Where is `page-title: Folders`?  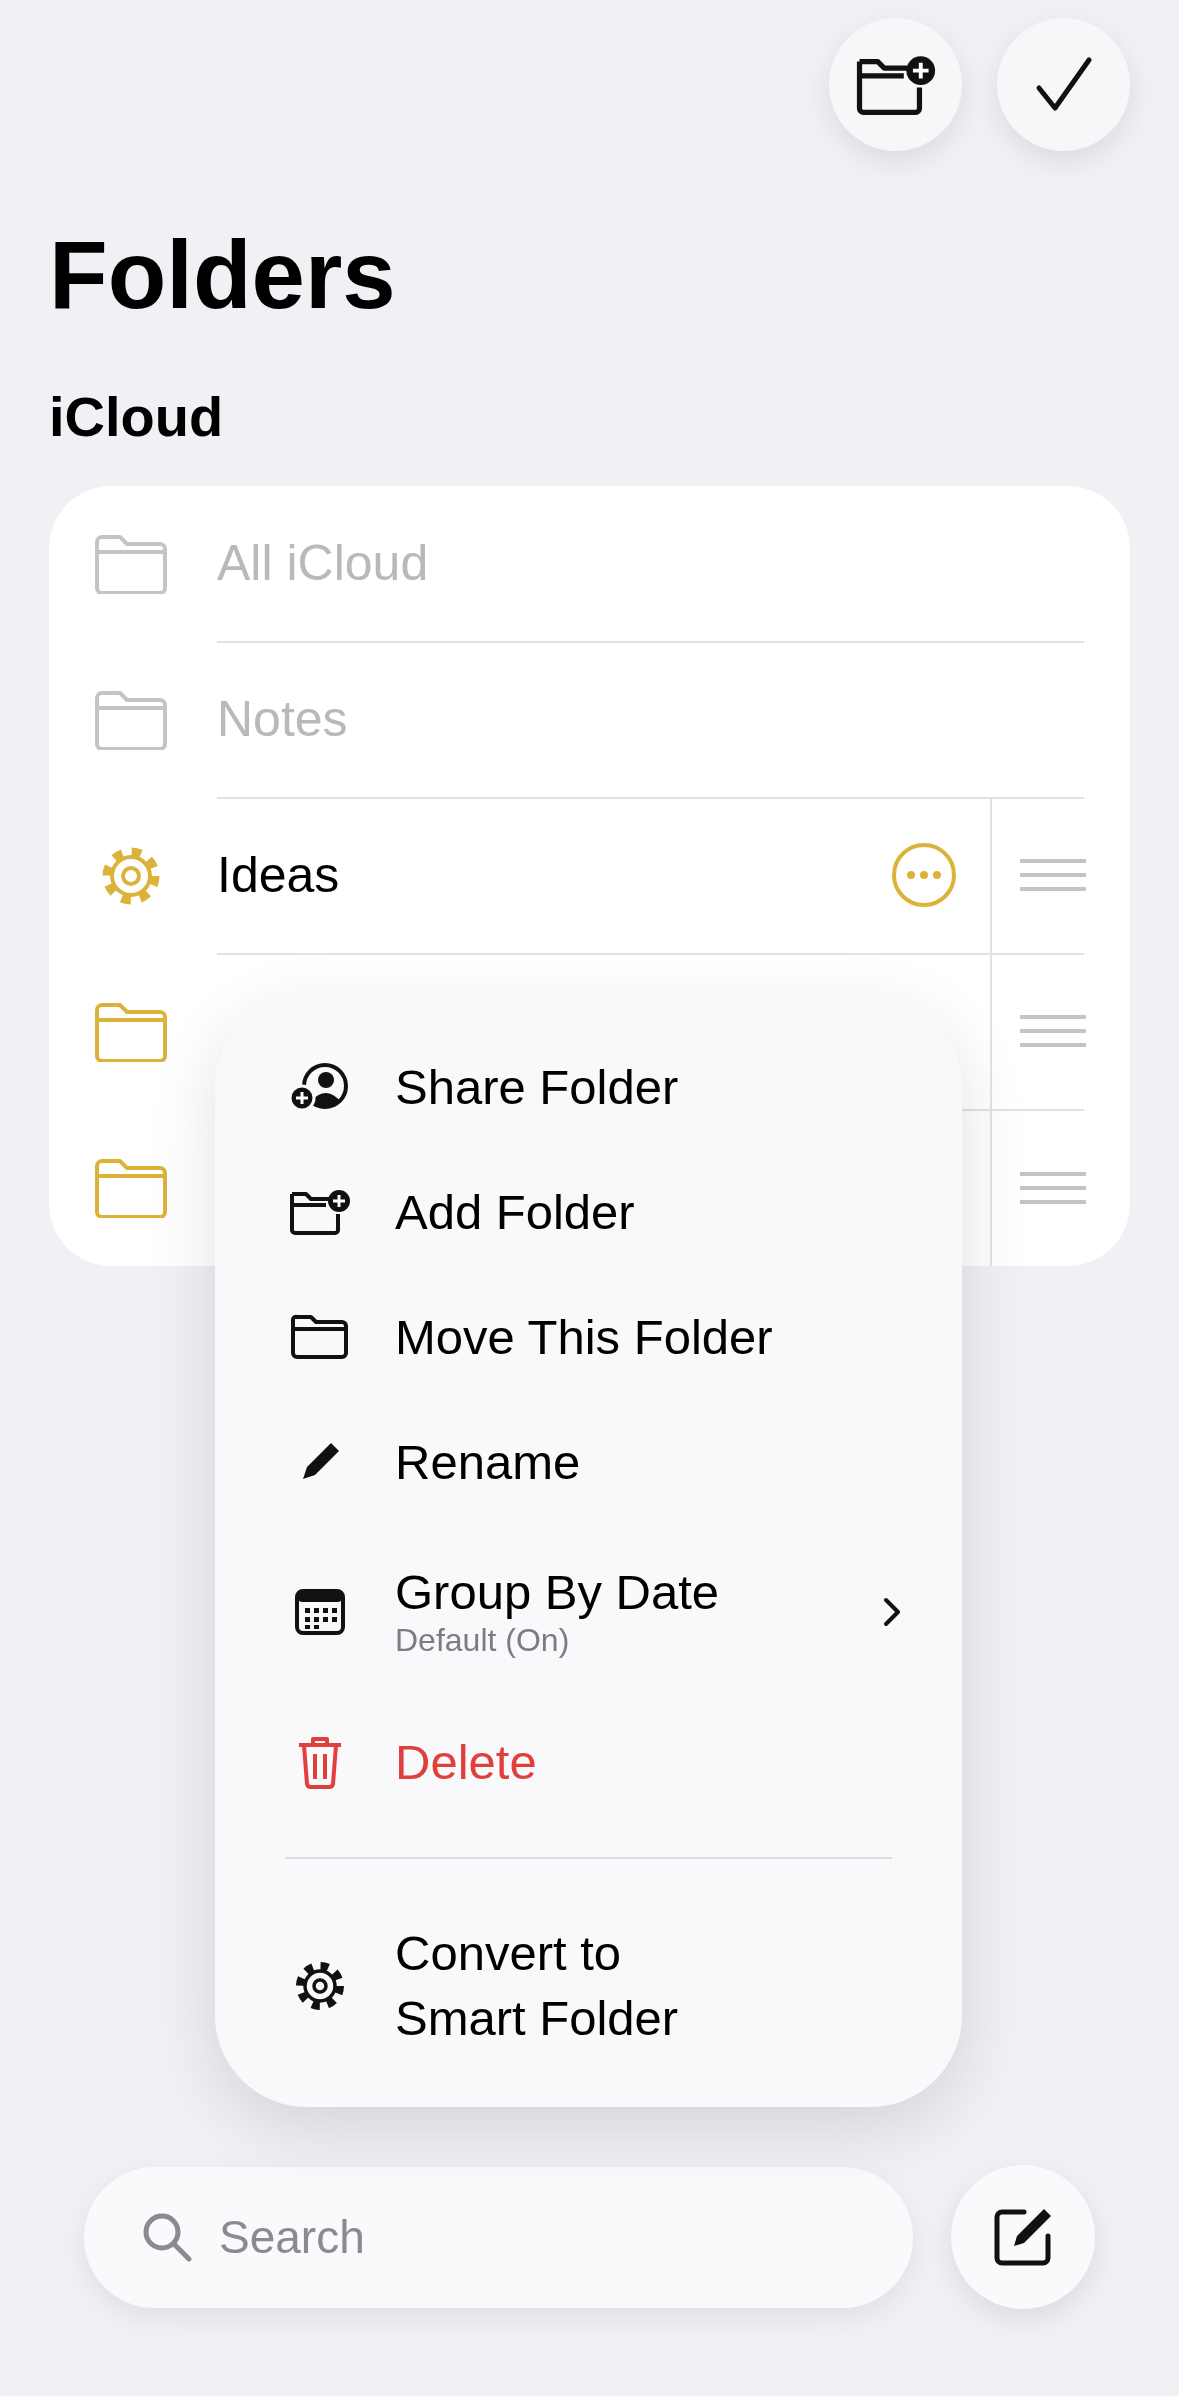 page-title: Folders is located at coordinates (223, 275).